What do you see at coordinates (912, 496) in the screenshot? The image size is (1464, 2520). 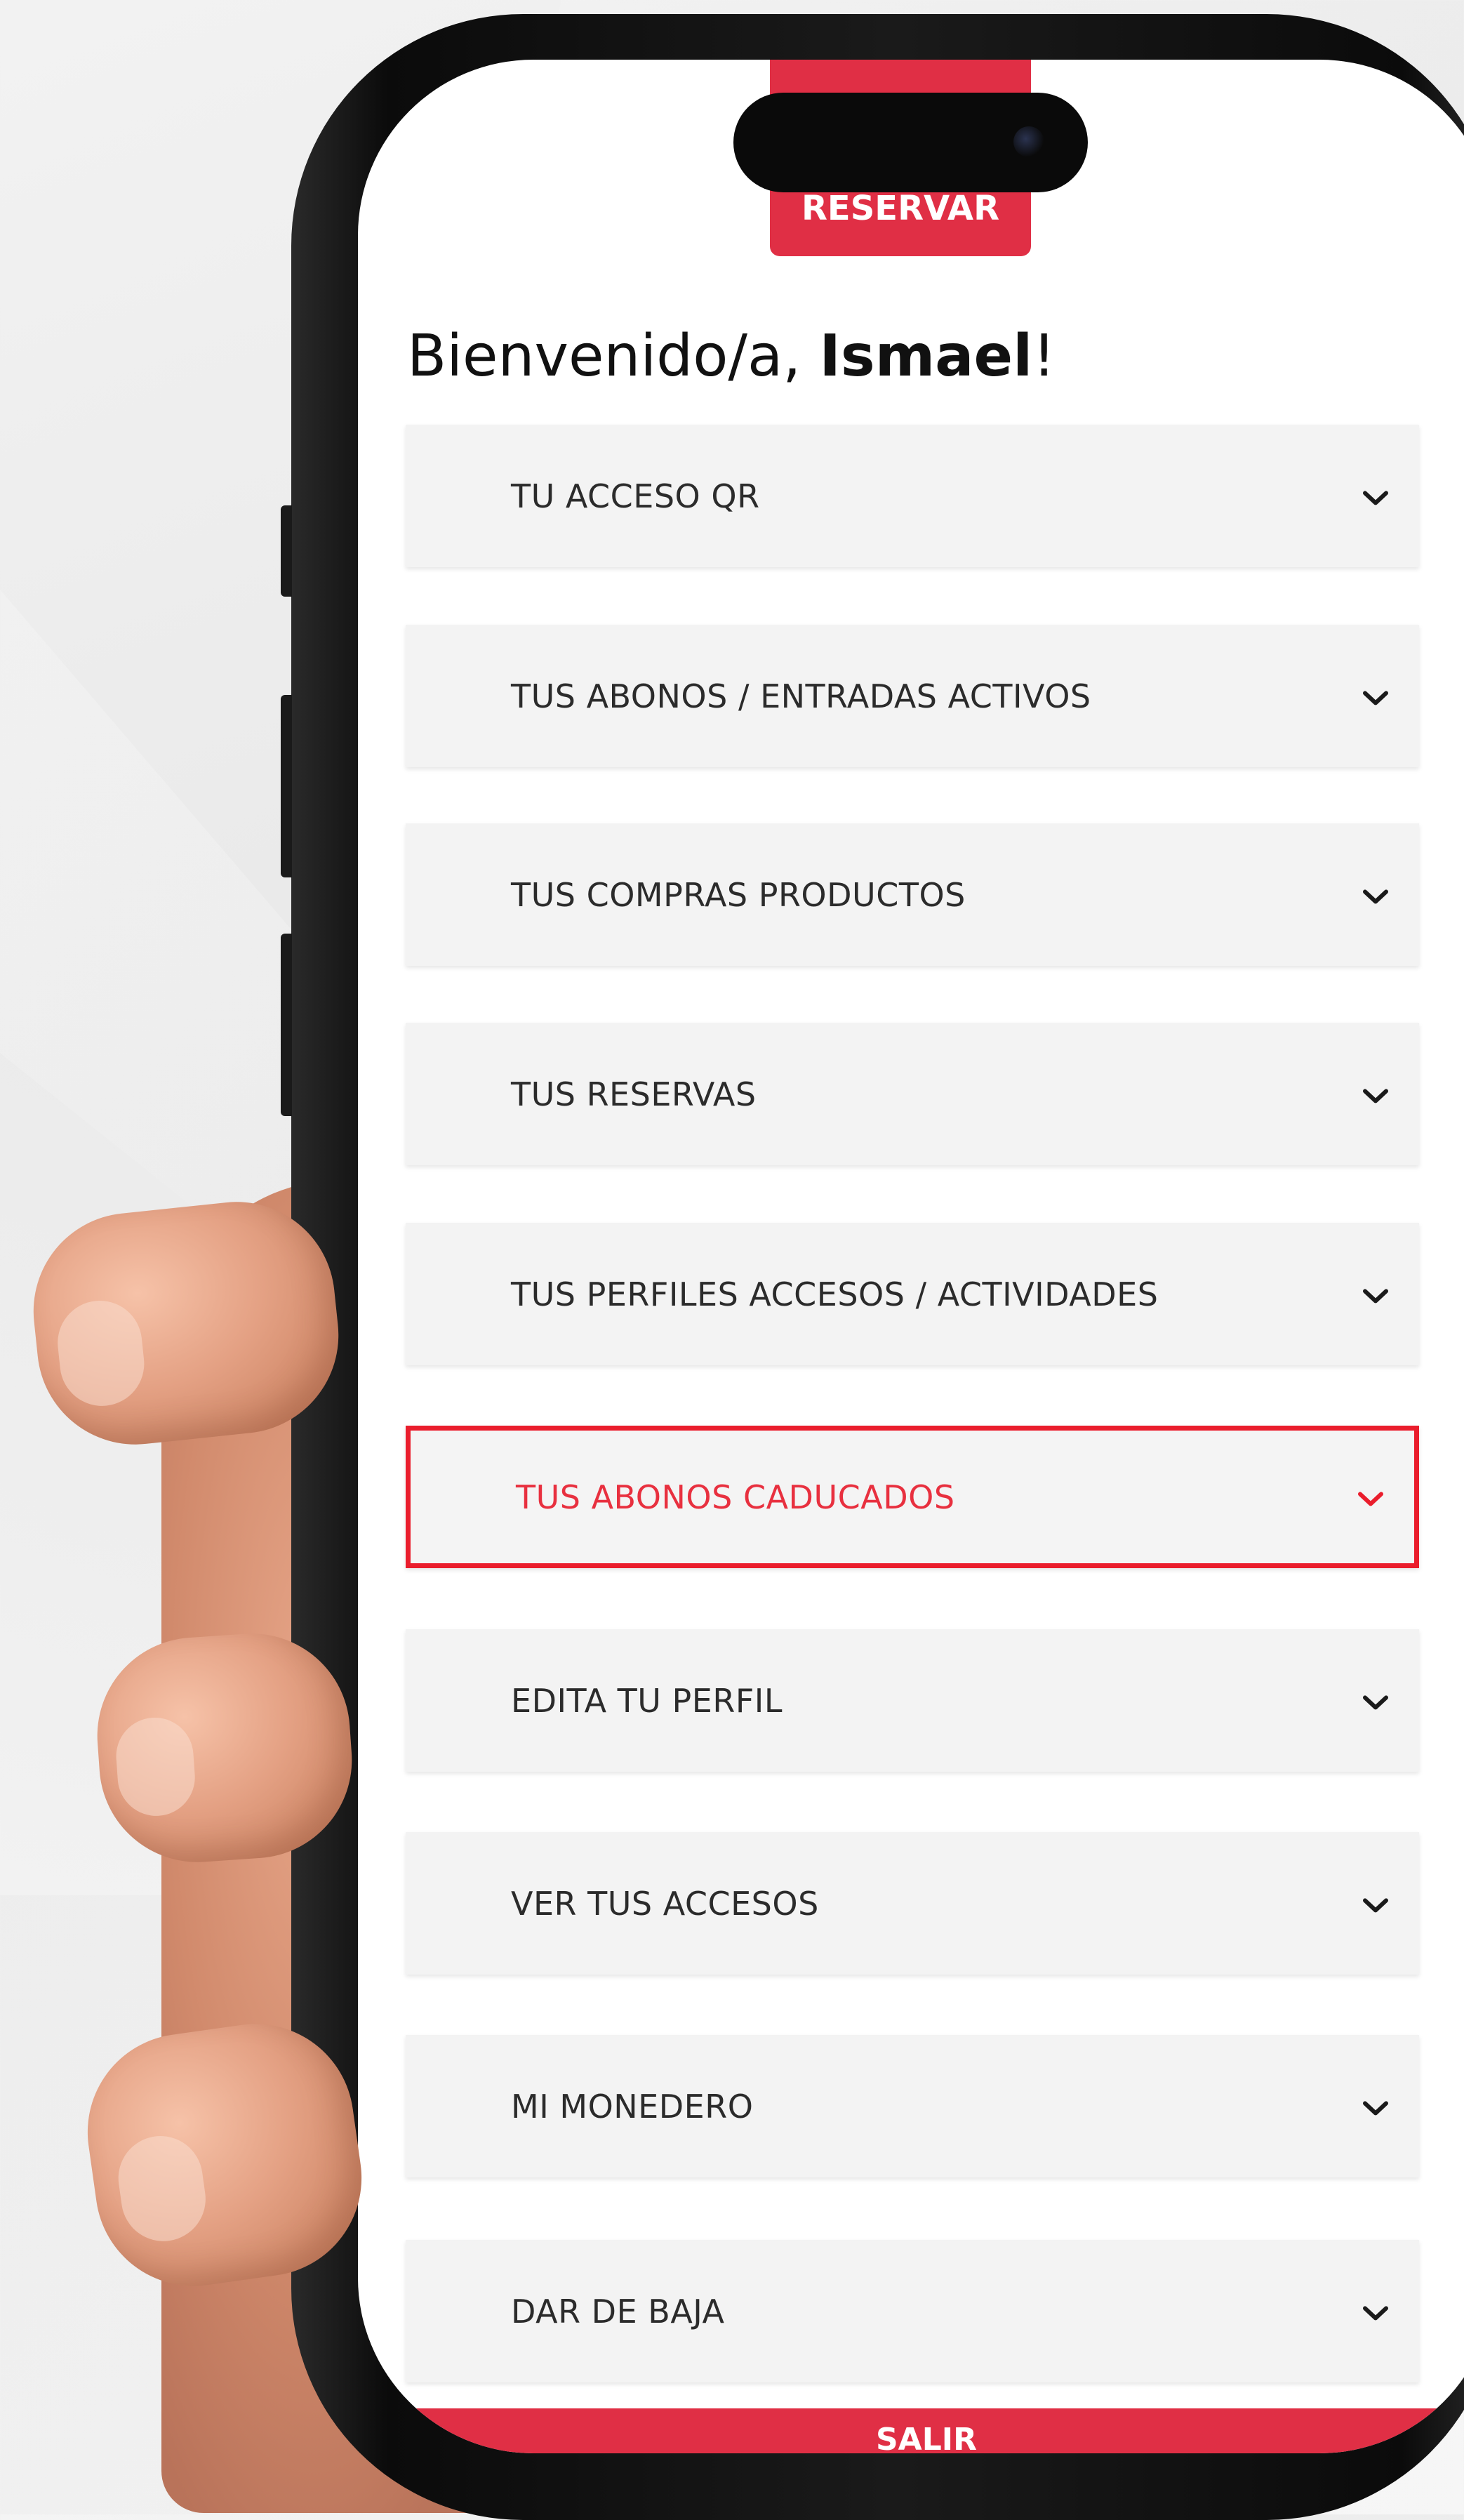 I see `menu-item: TU ACCESO QR` at bounding box center [912, 496].